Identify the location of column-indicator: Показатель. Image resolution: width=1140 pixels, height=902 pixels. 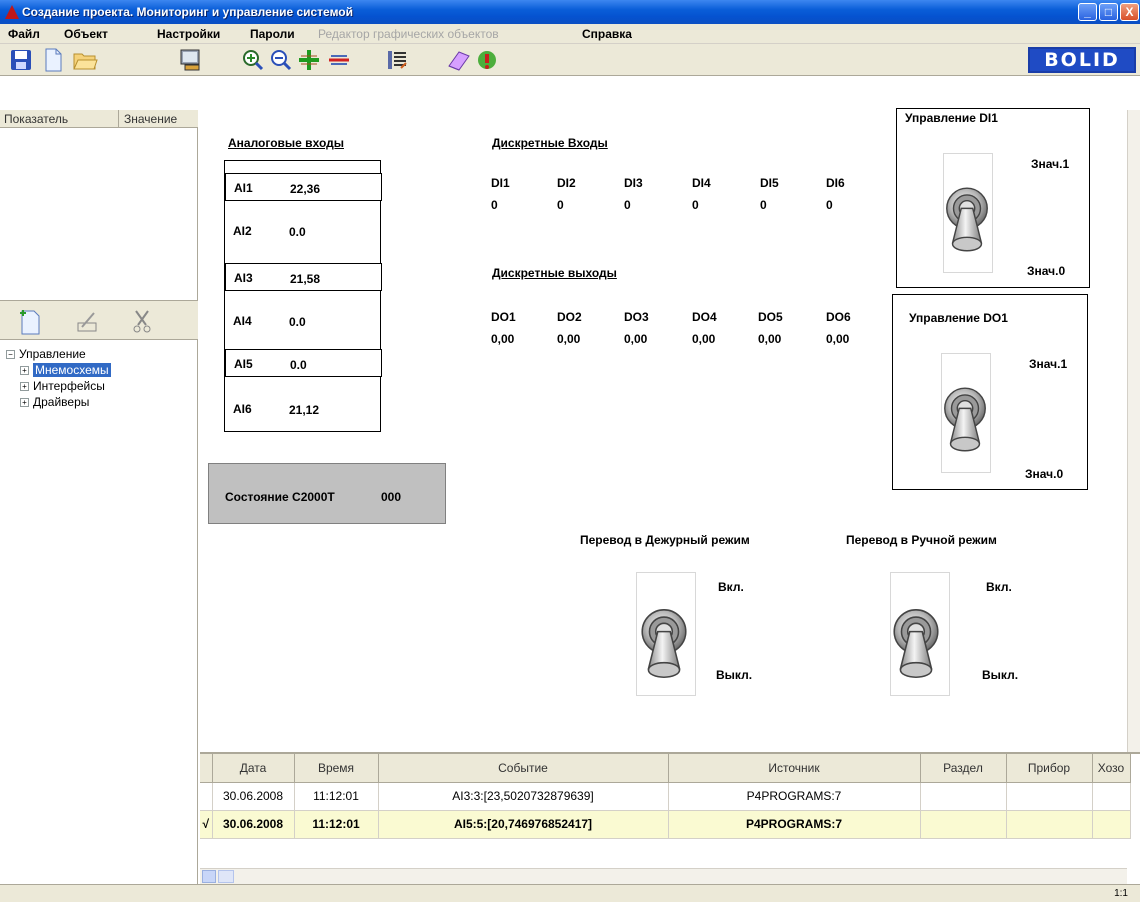
(36, 119).